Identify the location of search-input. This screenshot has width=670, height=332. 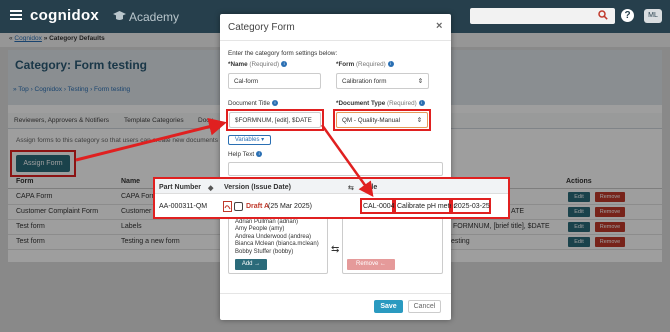
(542, 16).